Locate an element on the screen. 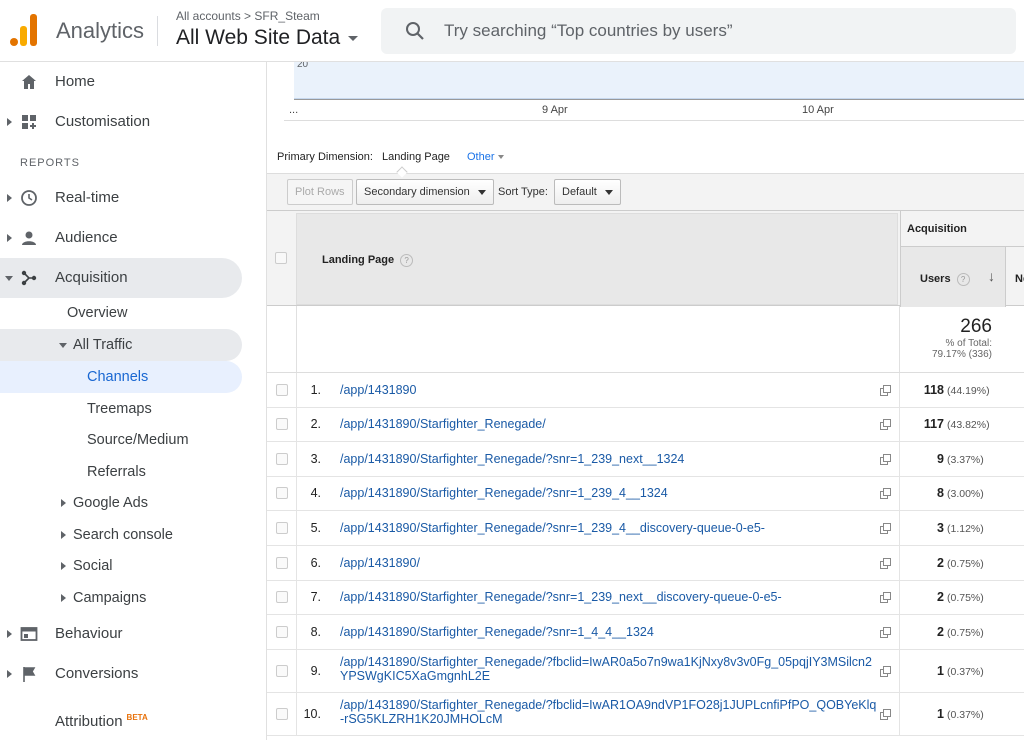 This screenshot has width=1024, height=740. users-column-header: Users? ↓ is located at coordinates (952, 277).